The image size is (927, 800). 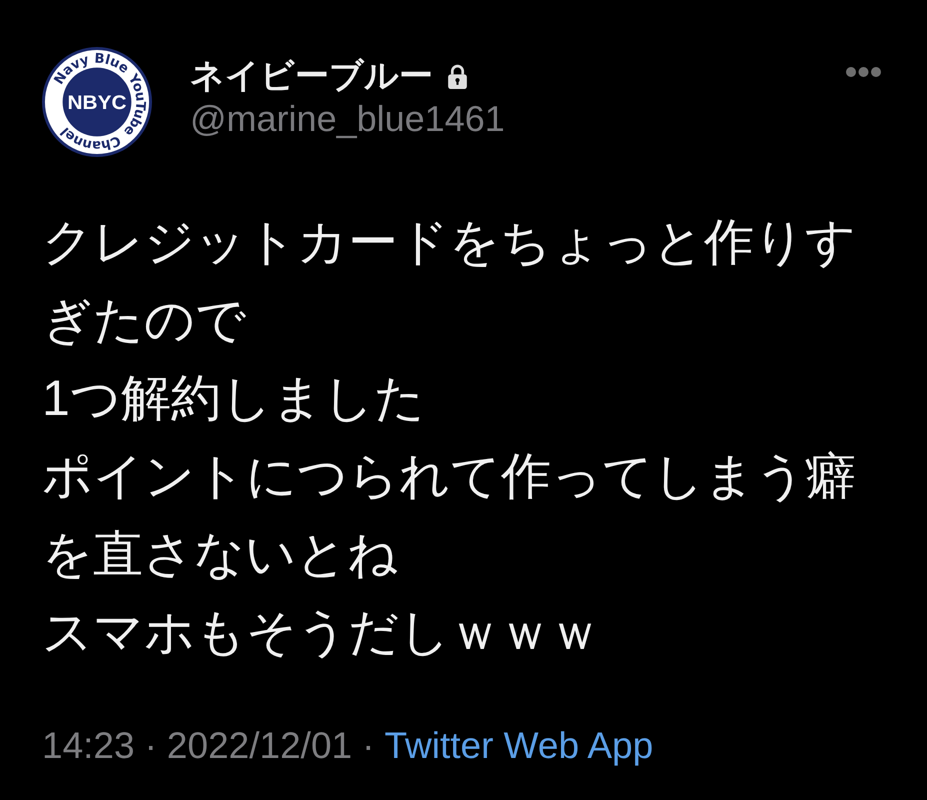 What do you see at coordinates (863, 72) in the screenshot?
I see `more-options-icon` at bounding box center [863, 72].